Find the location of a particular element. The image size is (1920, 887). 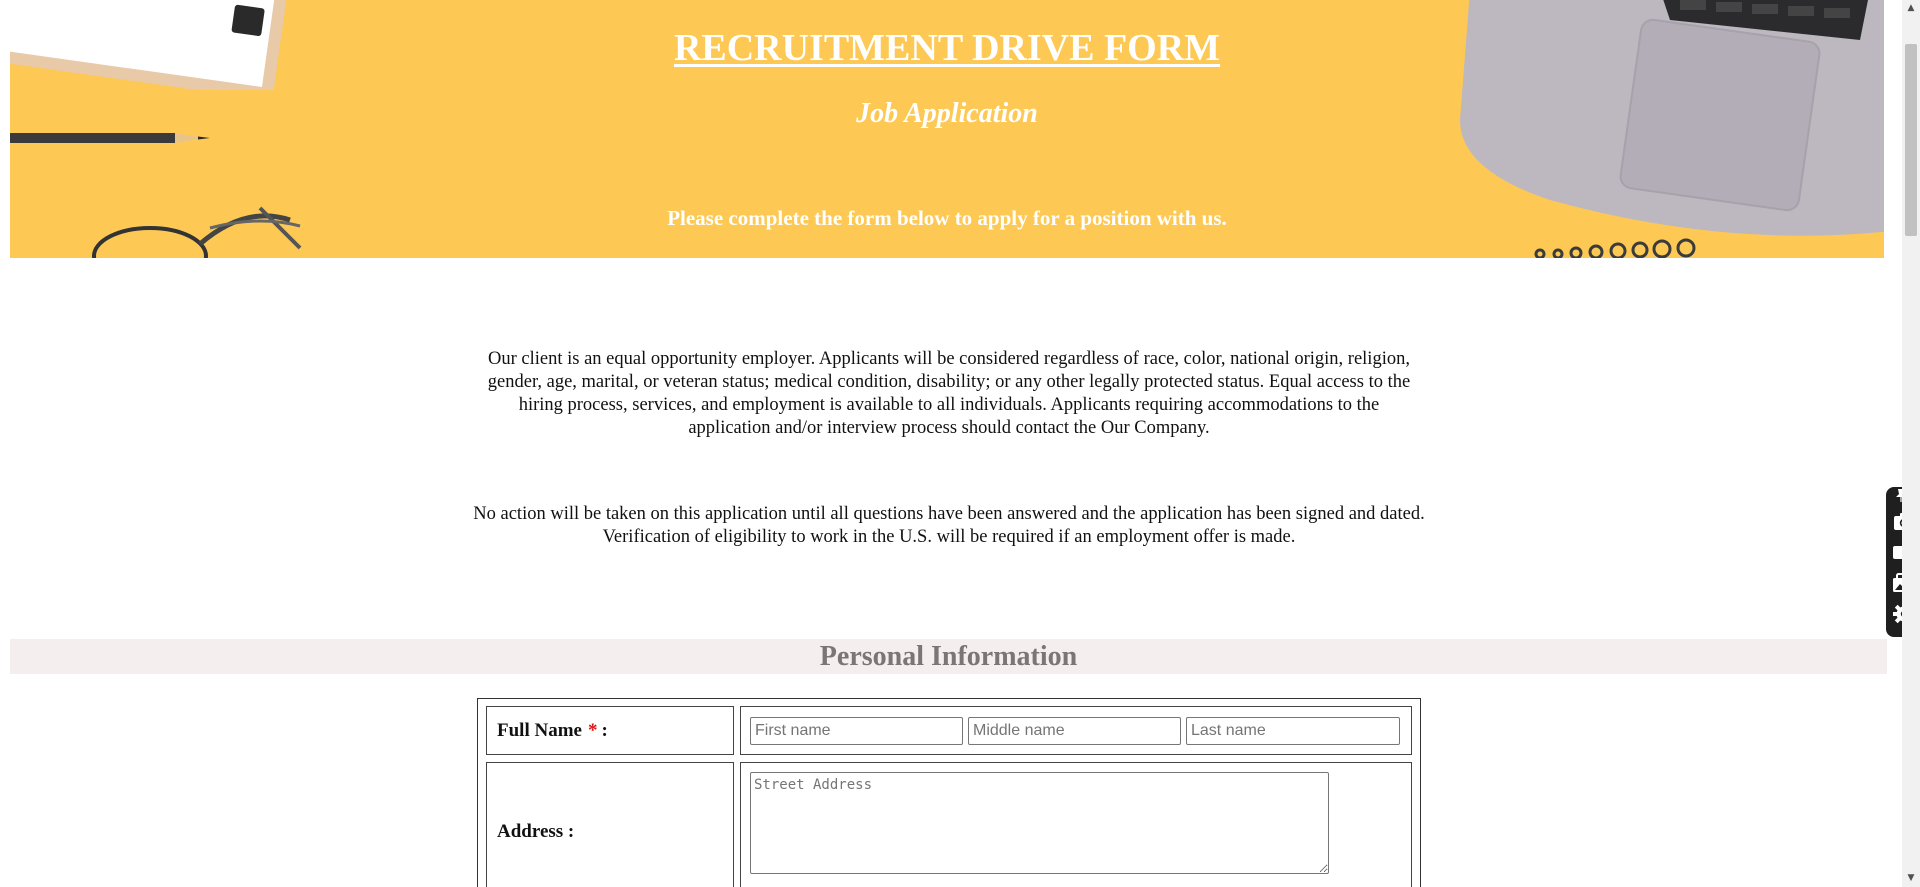

required-asterisk: * is located at coordinates (592, 730).